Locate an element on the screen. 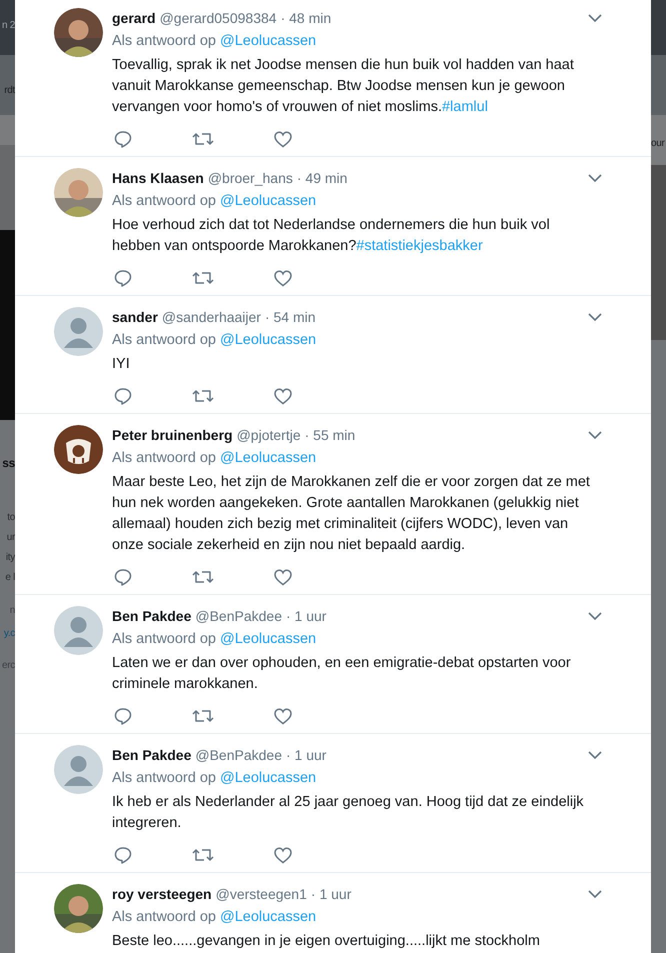 The height and width of the screenshot is (953, 666). sheep-icon is located at coordinates (78, 449).